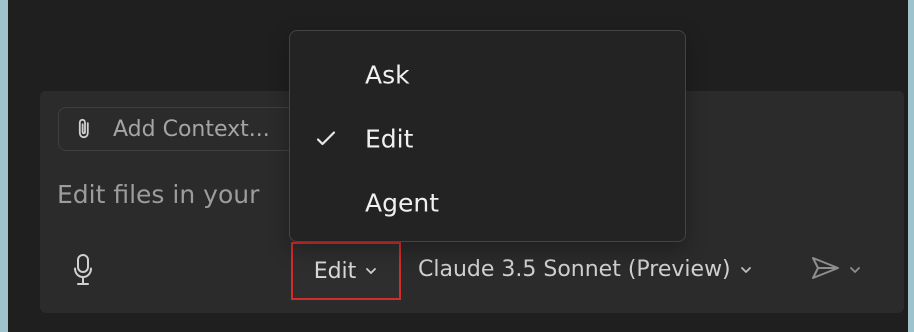  I want to click on send-button-group, so click(836, 270).